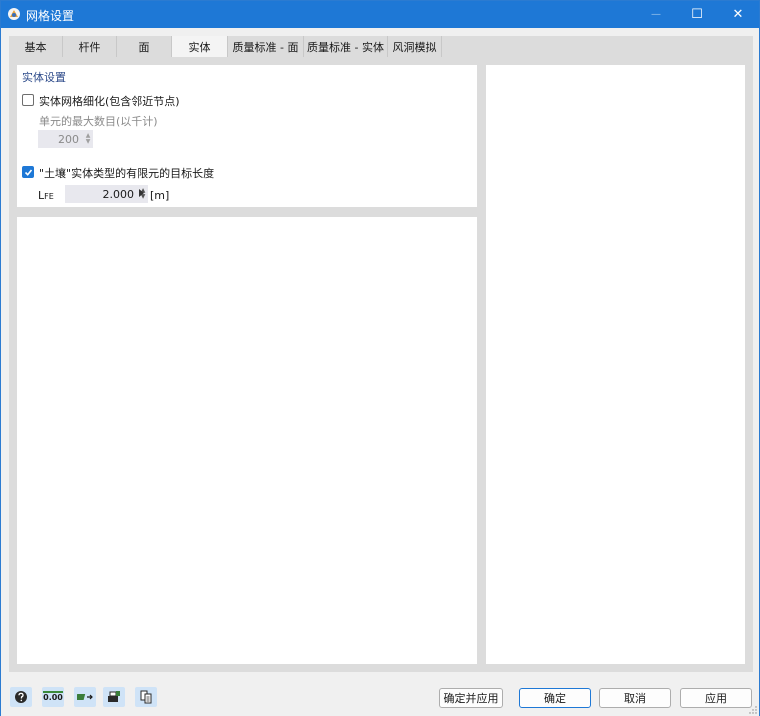 The height and width of the screenshot is (716, 760). I want to click on tab-wind-simulation: 风洞模拟, so click(415, 46).